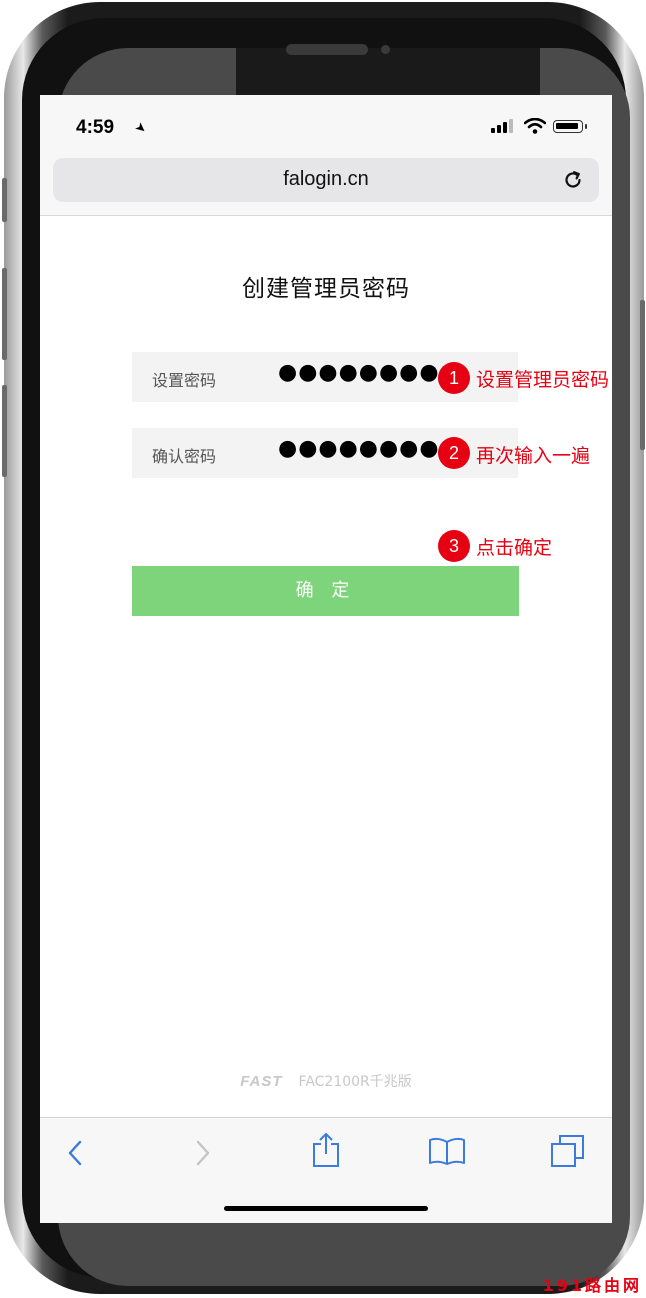 The height and width of the screenshot is (1298, 646). What do you see at coordinates (454, 546) in the screenshot?
I see `annotation-badge-3: 3` at bounding box center [454, 546].